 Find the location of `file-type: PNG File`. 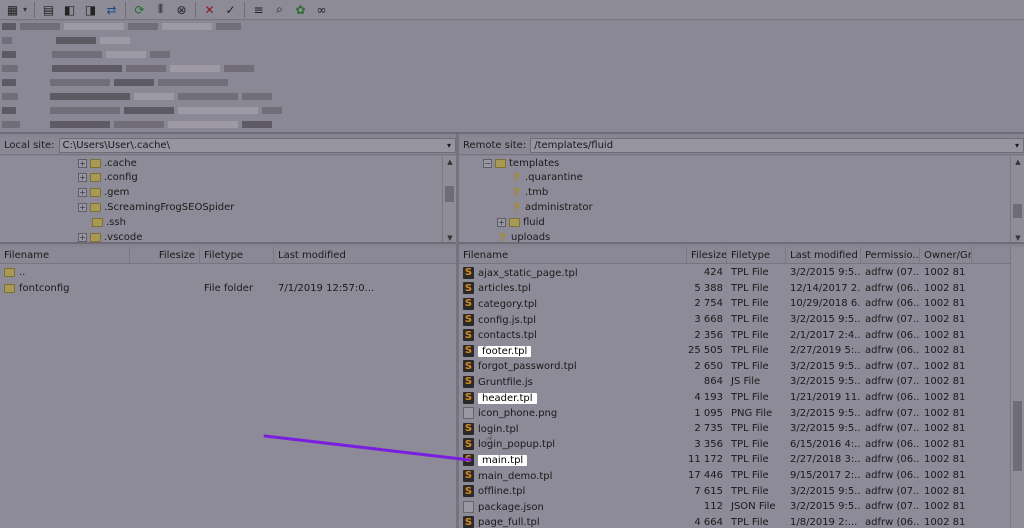

file-type: PNG File is located at coordinates (752, 413).